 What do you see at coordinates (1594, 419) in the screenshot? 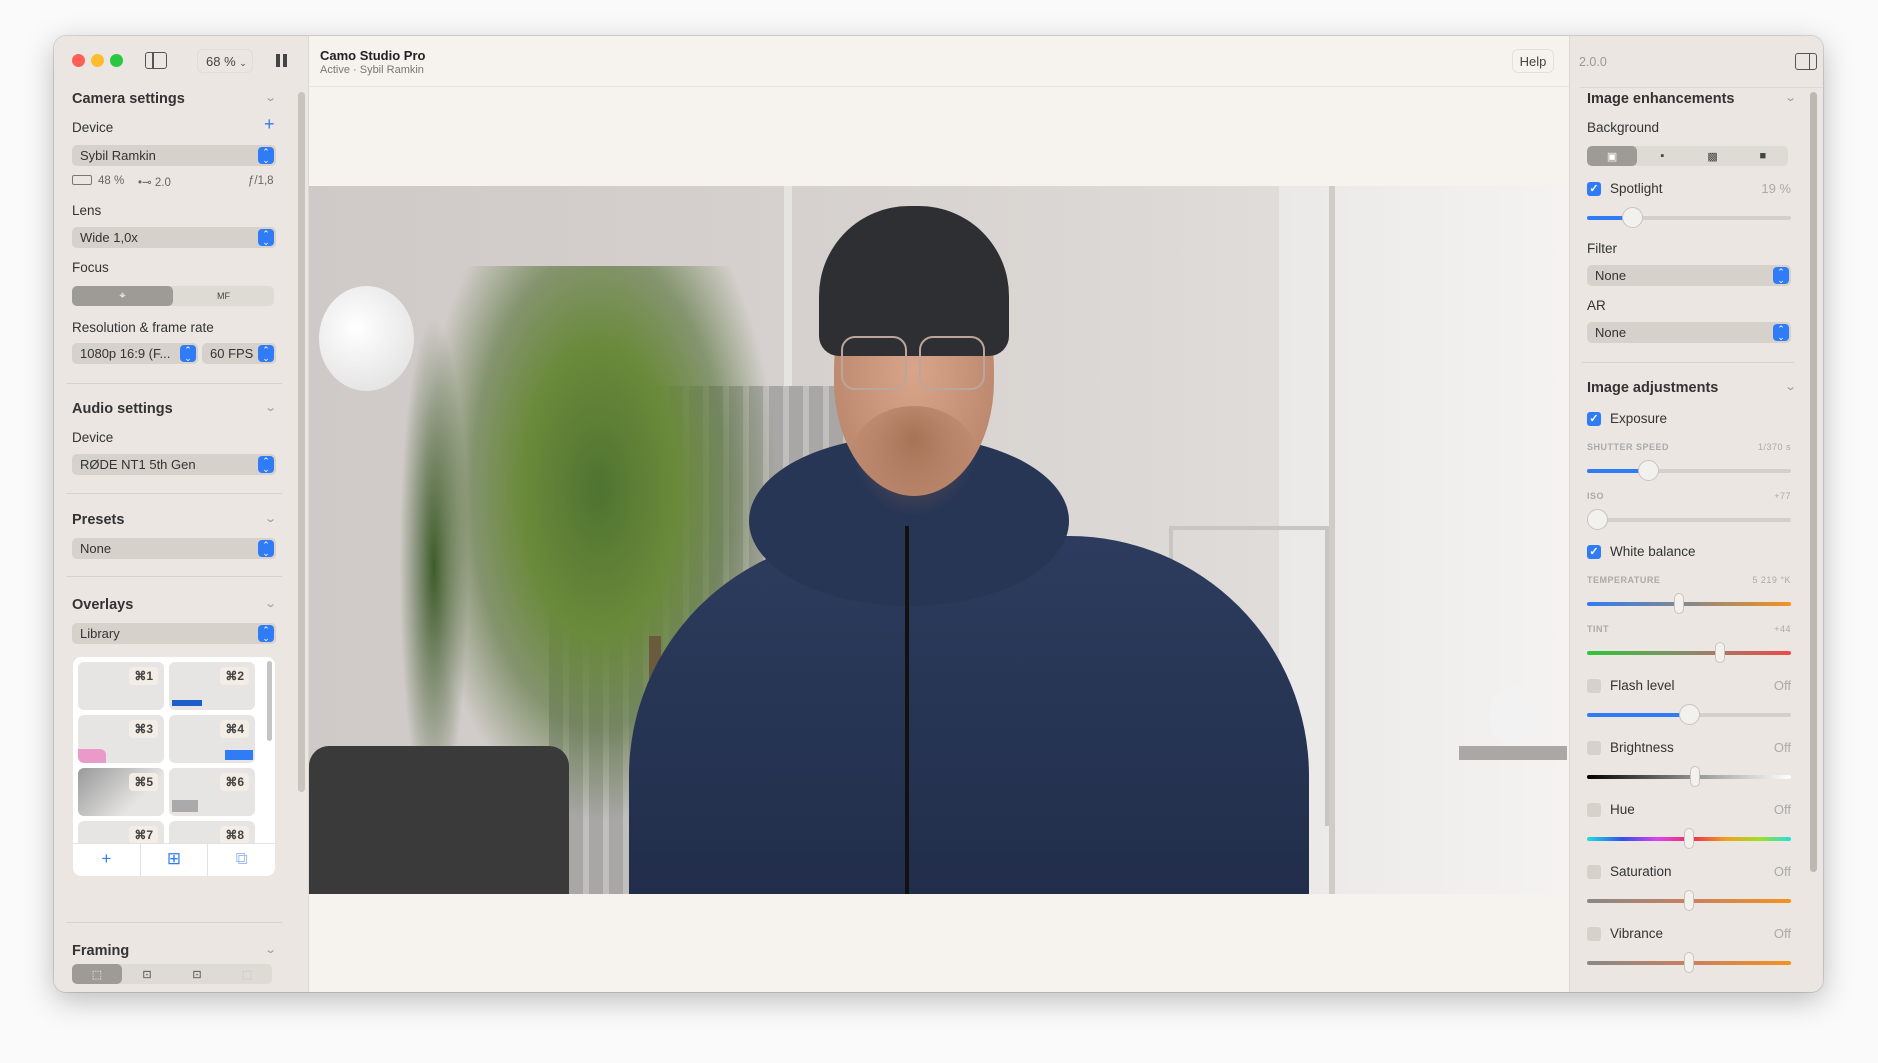
I see `exposure-checkbox: ✓` at bounding box center [1594, 419].